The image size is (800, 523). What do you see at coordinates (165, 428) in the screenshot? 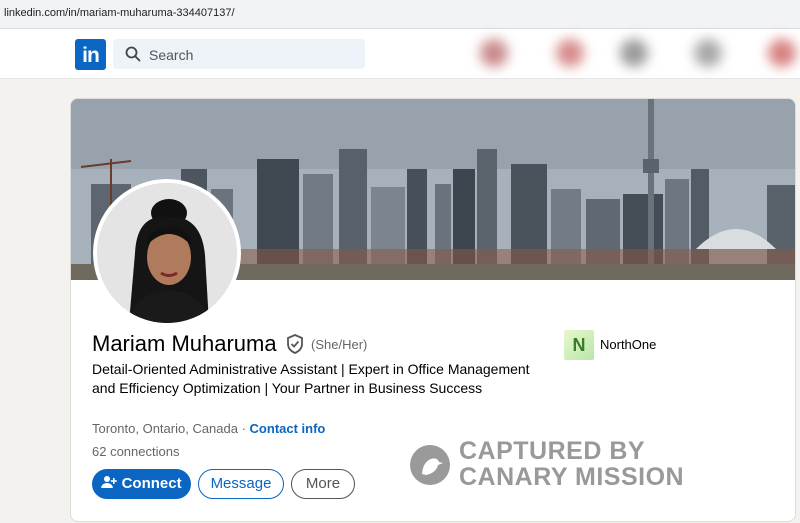
I see `profile-location: Toronto, Ontario, Canada` at bounding box center [165, 428].